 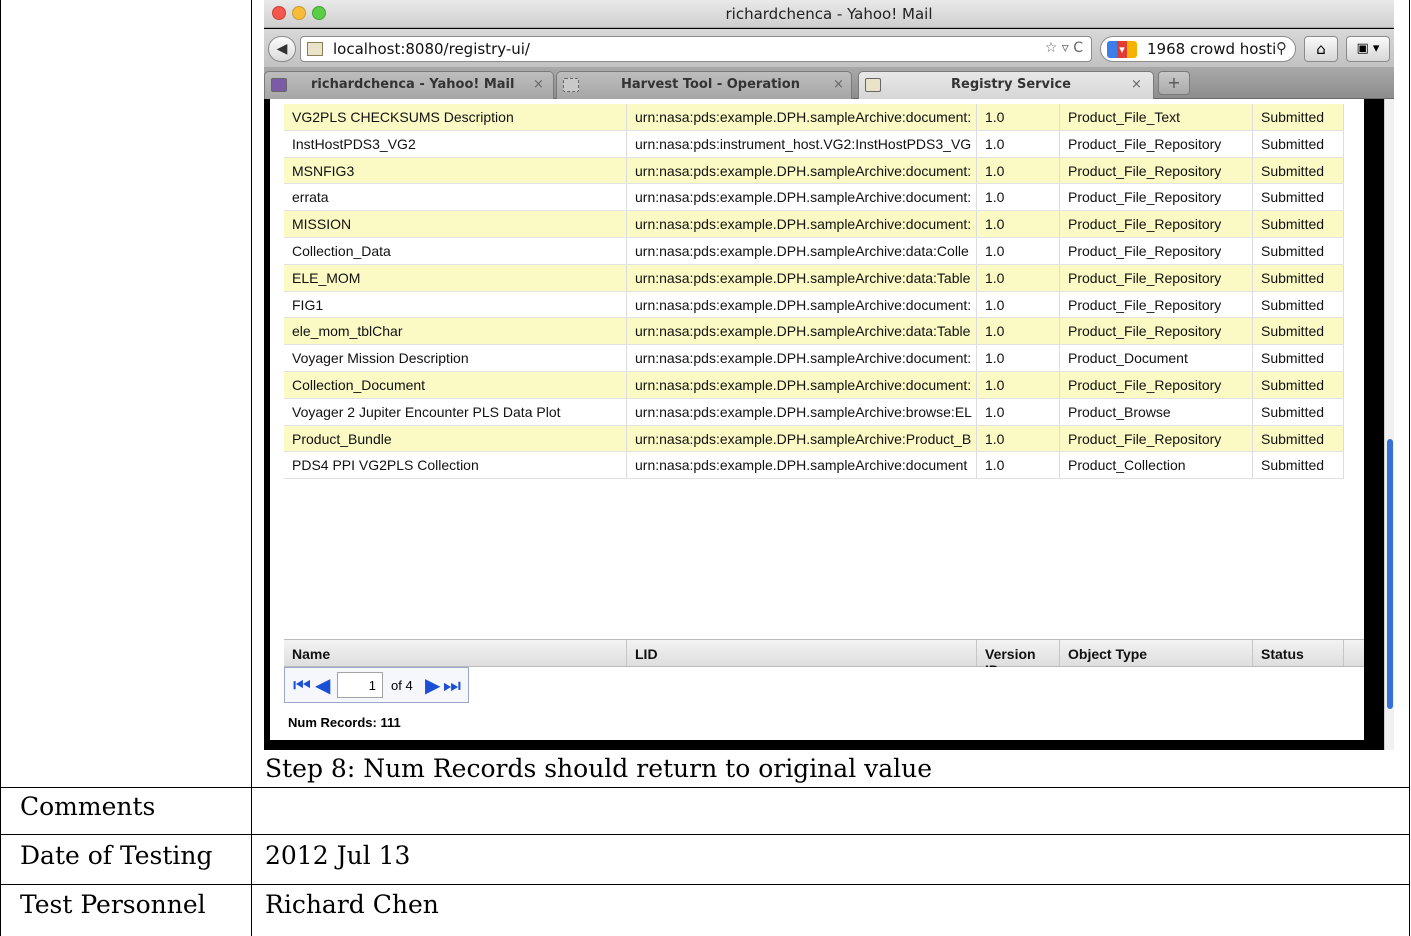 What do you see at coordinates (455, 117) in the screenshot?
I see `cell-name: VG2PLS CHECKSUMS Description` at bounding box center [455, 117].